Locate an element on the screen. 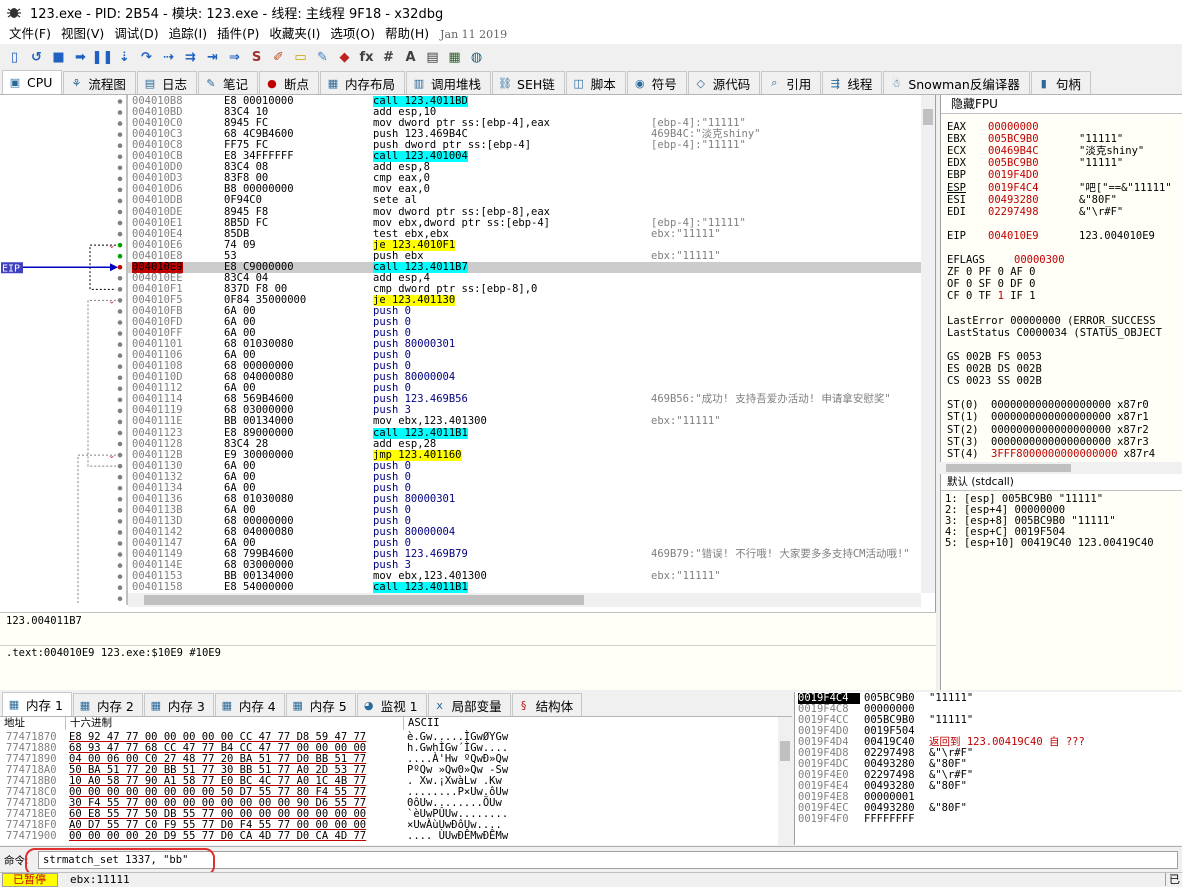 The image size is (1182, 887). memory-tab-1: ▦ 内存 2 is located at coordinates (107, 704).